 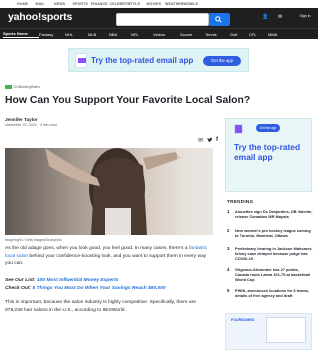 I want to click on author-name: Jennifer Taylor, so click(x=21, y=119).